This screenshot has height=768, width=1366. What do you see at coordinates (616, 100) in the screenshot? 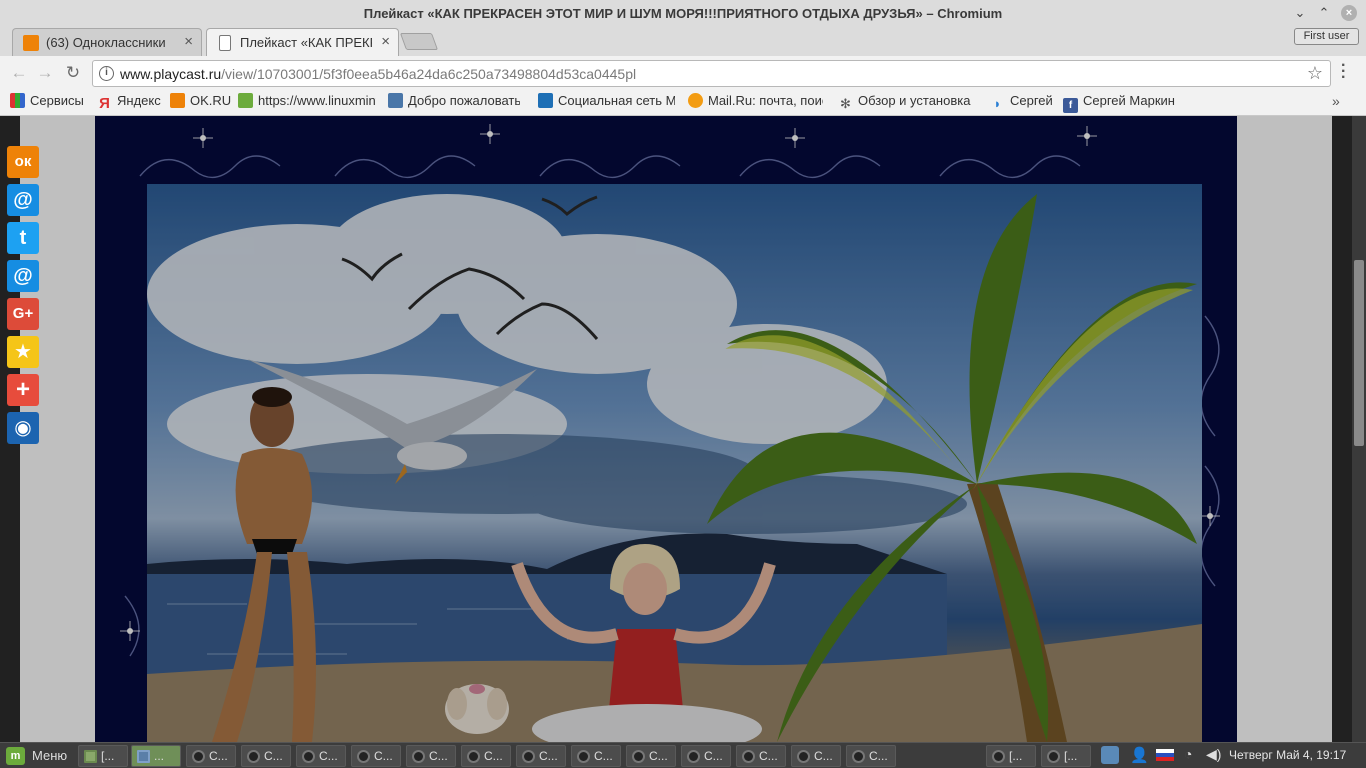
I see `bookmark-label: Социальная сеть М` at bounding box center [616, 100].